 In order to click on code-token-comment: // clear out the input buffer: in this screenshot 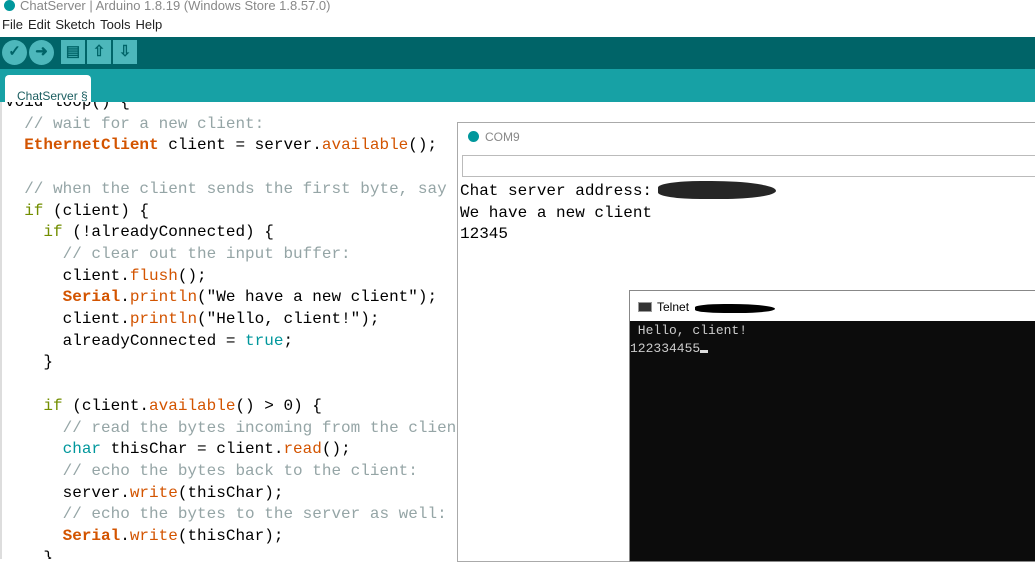, I will do `click(206, 253)`.